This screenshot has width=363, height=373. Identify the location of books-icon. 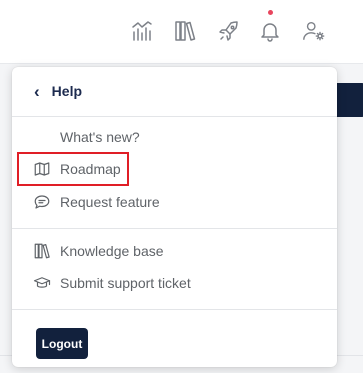
(42, 251).